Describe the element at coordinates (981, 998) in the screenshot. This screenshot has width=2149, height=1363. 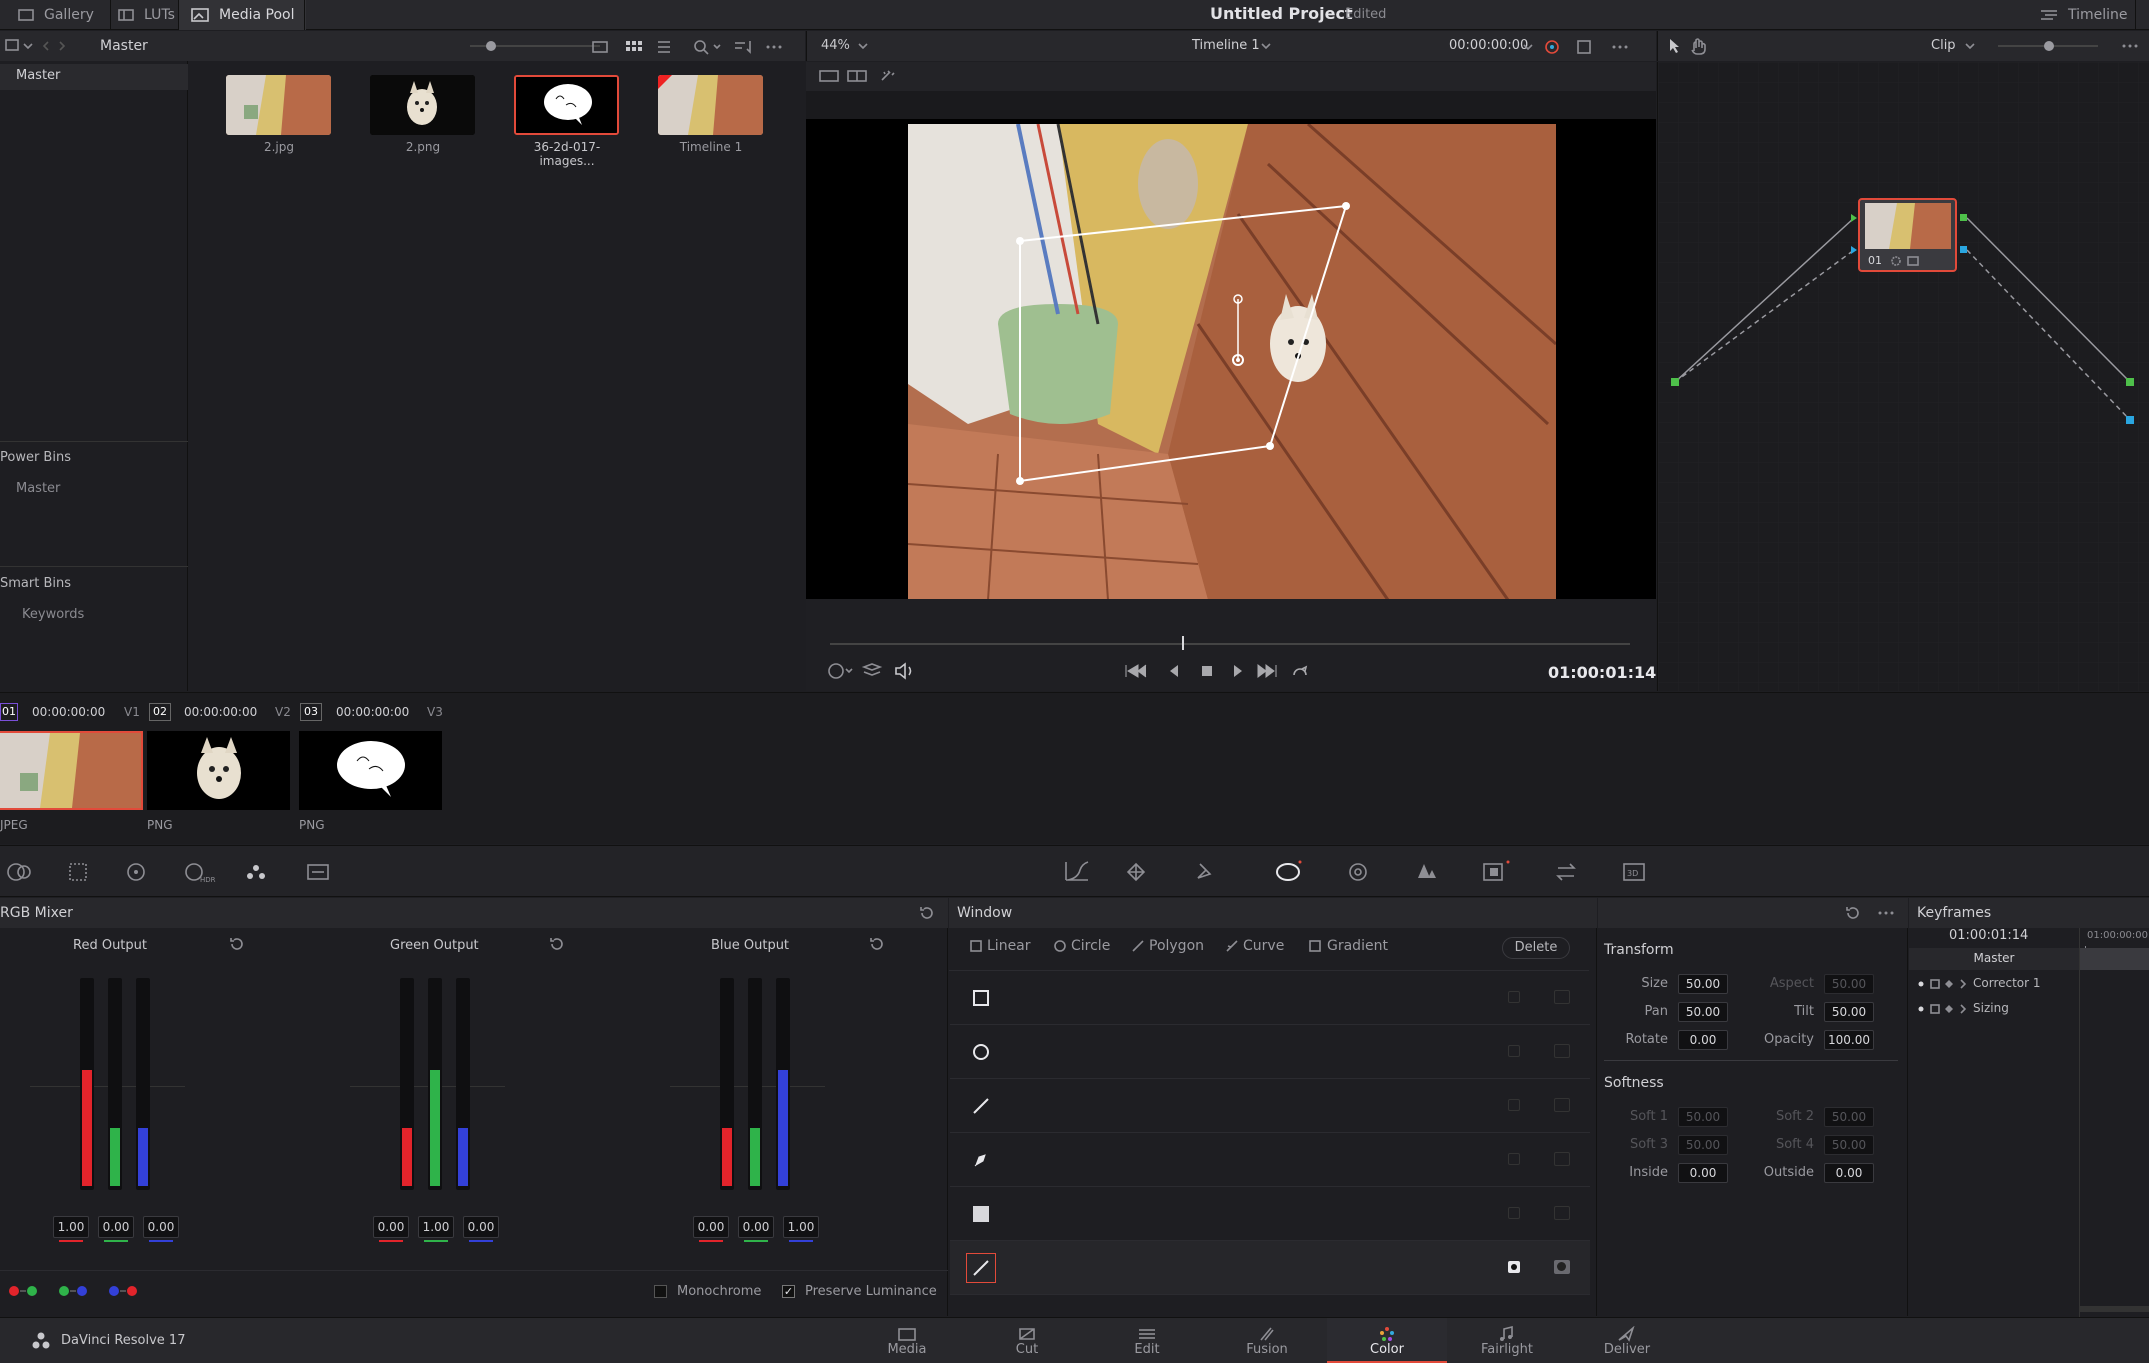
I see `linear-window-icon` at that location.